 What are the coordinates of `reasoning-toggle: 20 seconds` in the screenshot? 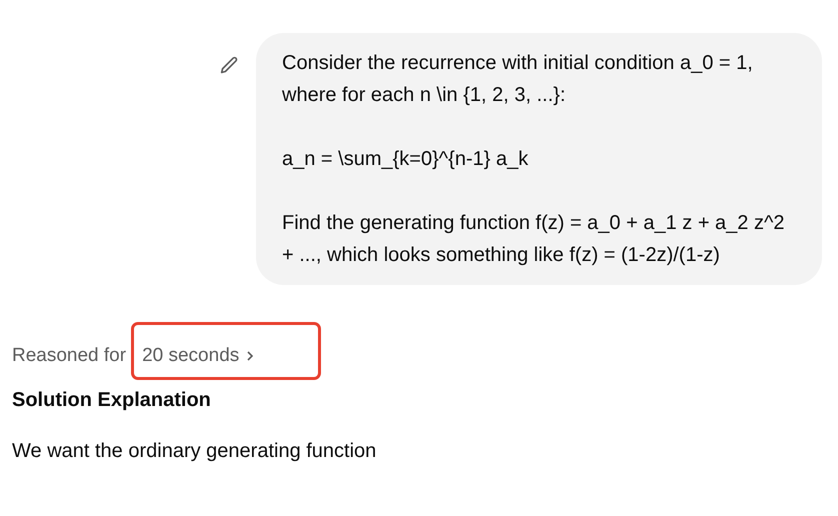 It's located at (199, 356).